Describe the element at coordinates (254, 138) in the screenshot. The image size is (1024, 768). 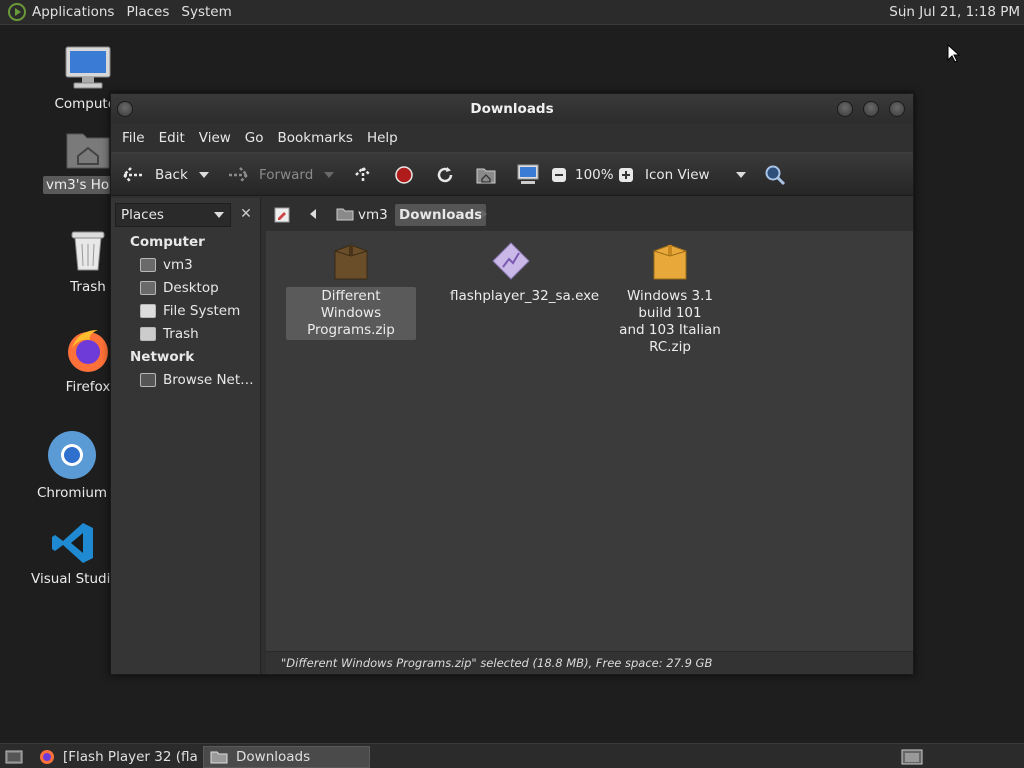
I see `menu-go: Go` at that location.